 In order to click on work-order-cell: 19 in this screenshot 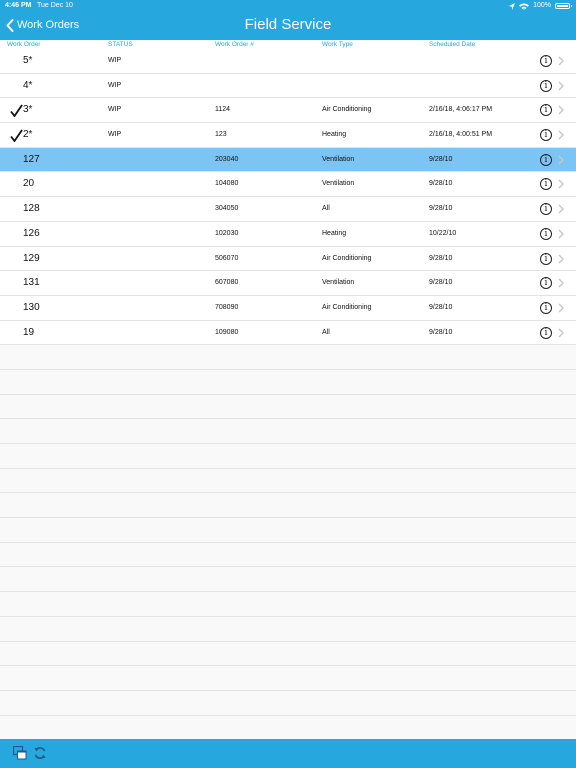, I will do `click(29, 332)`.